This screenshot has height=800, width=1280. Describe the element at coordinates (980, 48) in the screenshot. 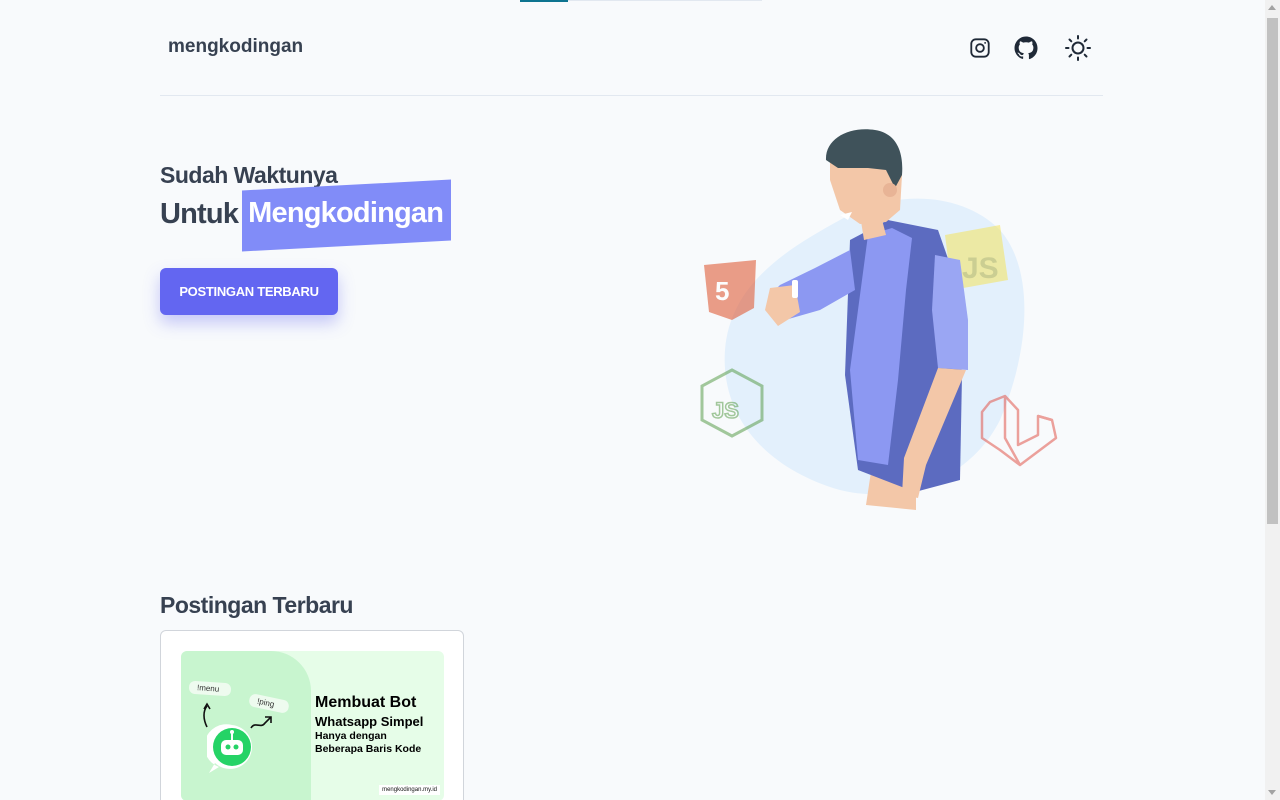

I see `instagram-icon` at that location.